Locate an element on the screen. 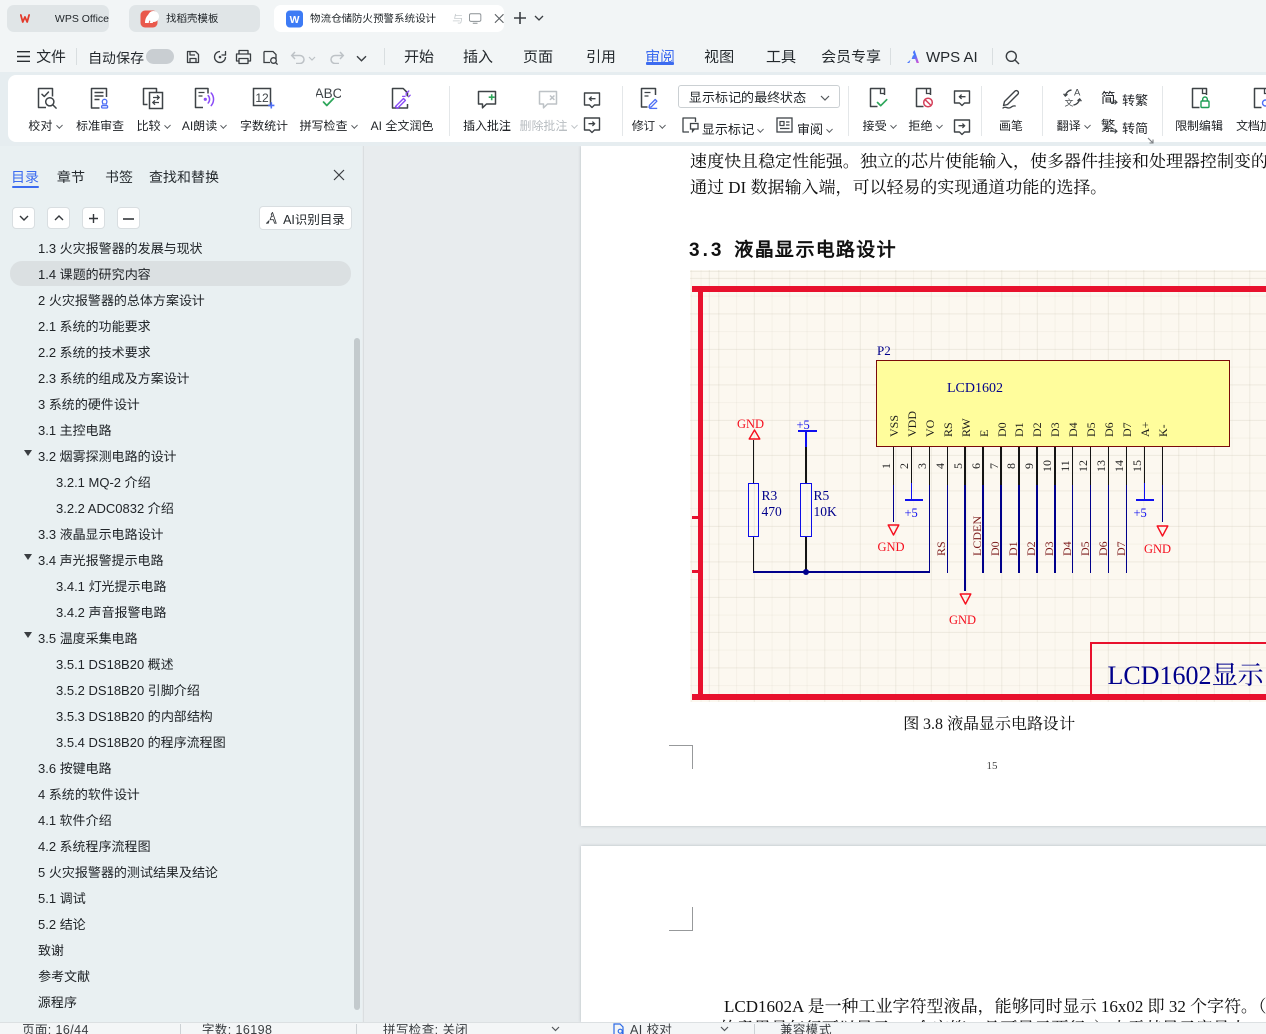 The height and width of the screenshot is (1034, 1266). svg-text: ABC is located at coordinates (328, 94).